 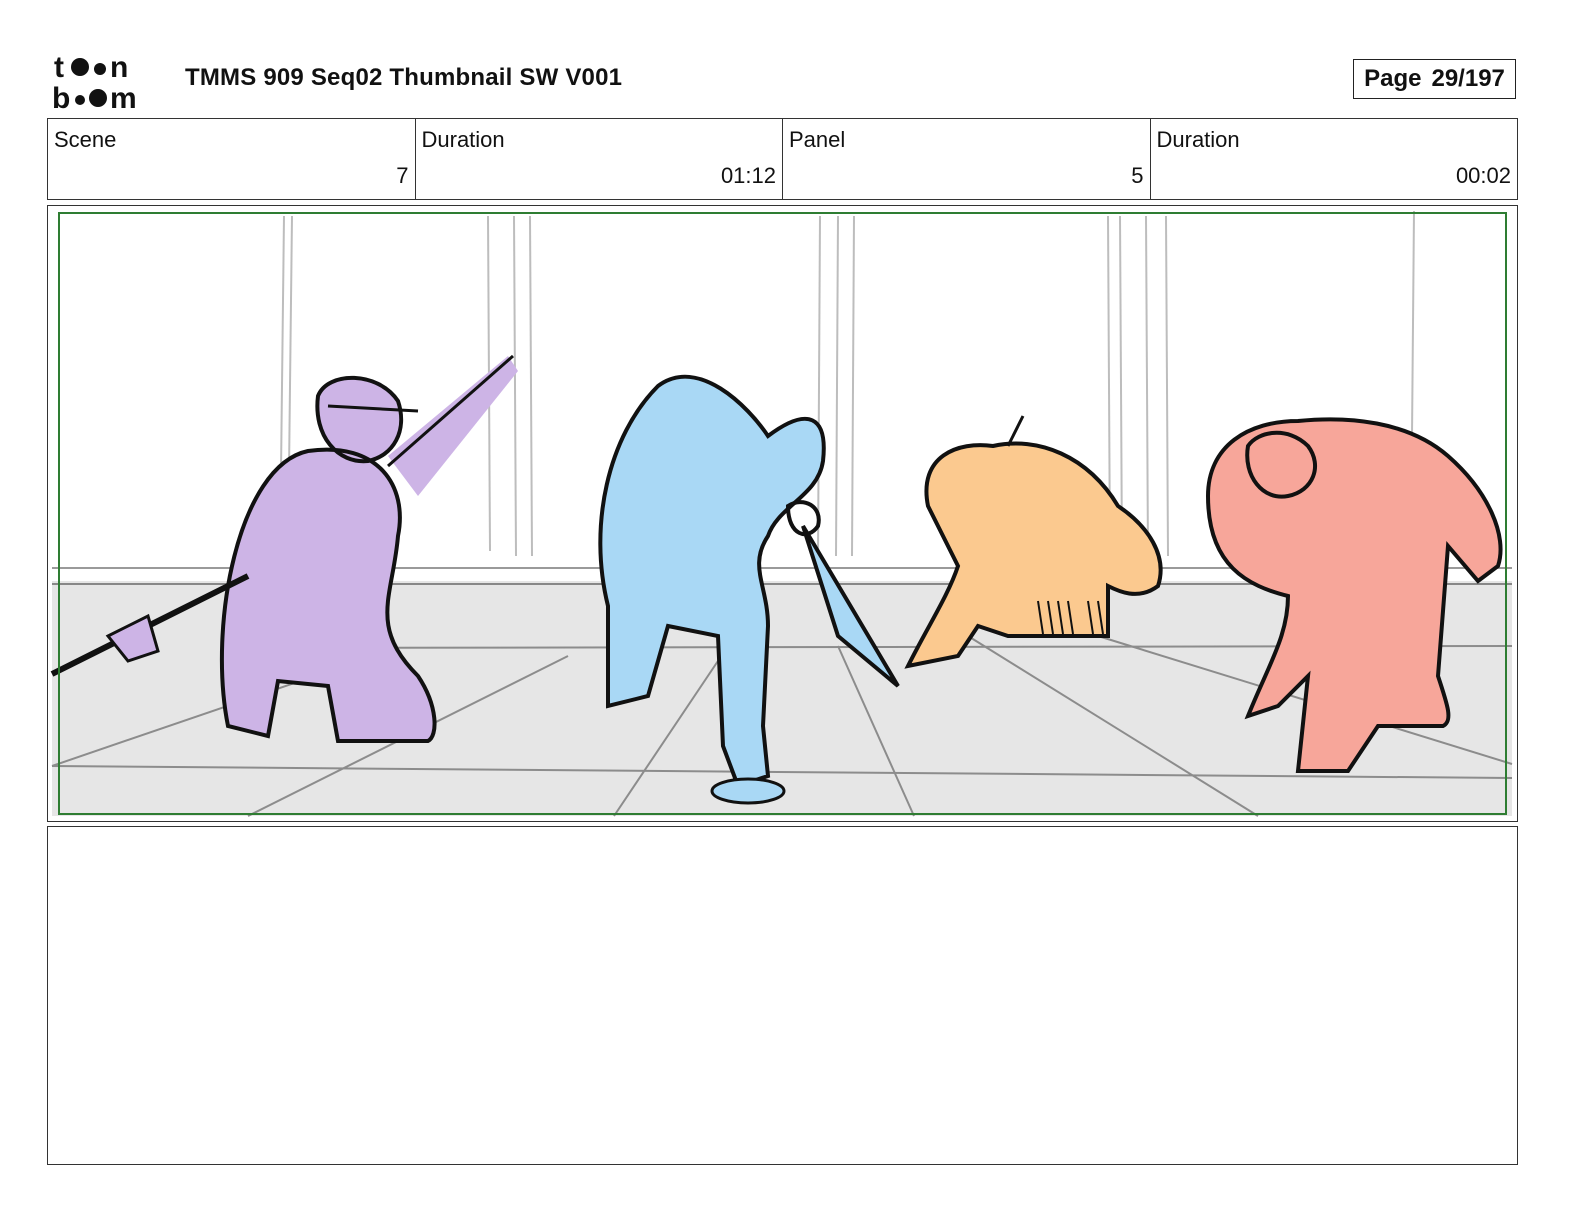 I want to click on scene-duration-cell: Duration 01:12, so click(x=599, y=159).